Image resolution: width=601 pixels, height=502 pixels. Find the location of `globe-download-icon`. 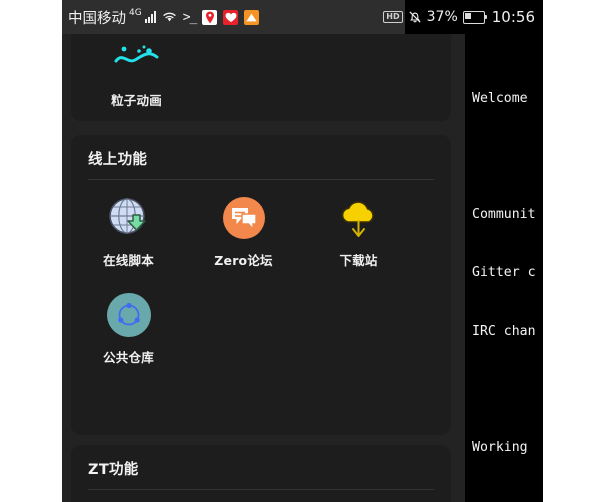

globe-download-icon is located at coordinates (129, 218).